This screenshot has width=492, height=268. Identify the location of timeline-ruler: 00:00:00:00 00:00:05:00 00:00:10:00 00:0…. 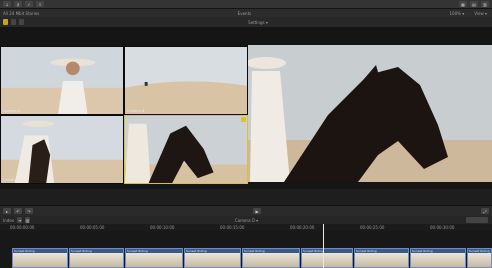
(246, 227).